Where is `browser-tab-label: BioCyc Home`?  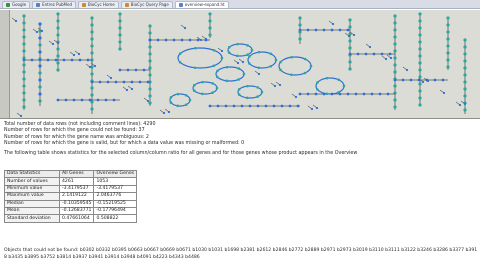 browser-tab-label: BioCyc Home is located at coordinates (101, 4).